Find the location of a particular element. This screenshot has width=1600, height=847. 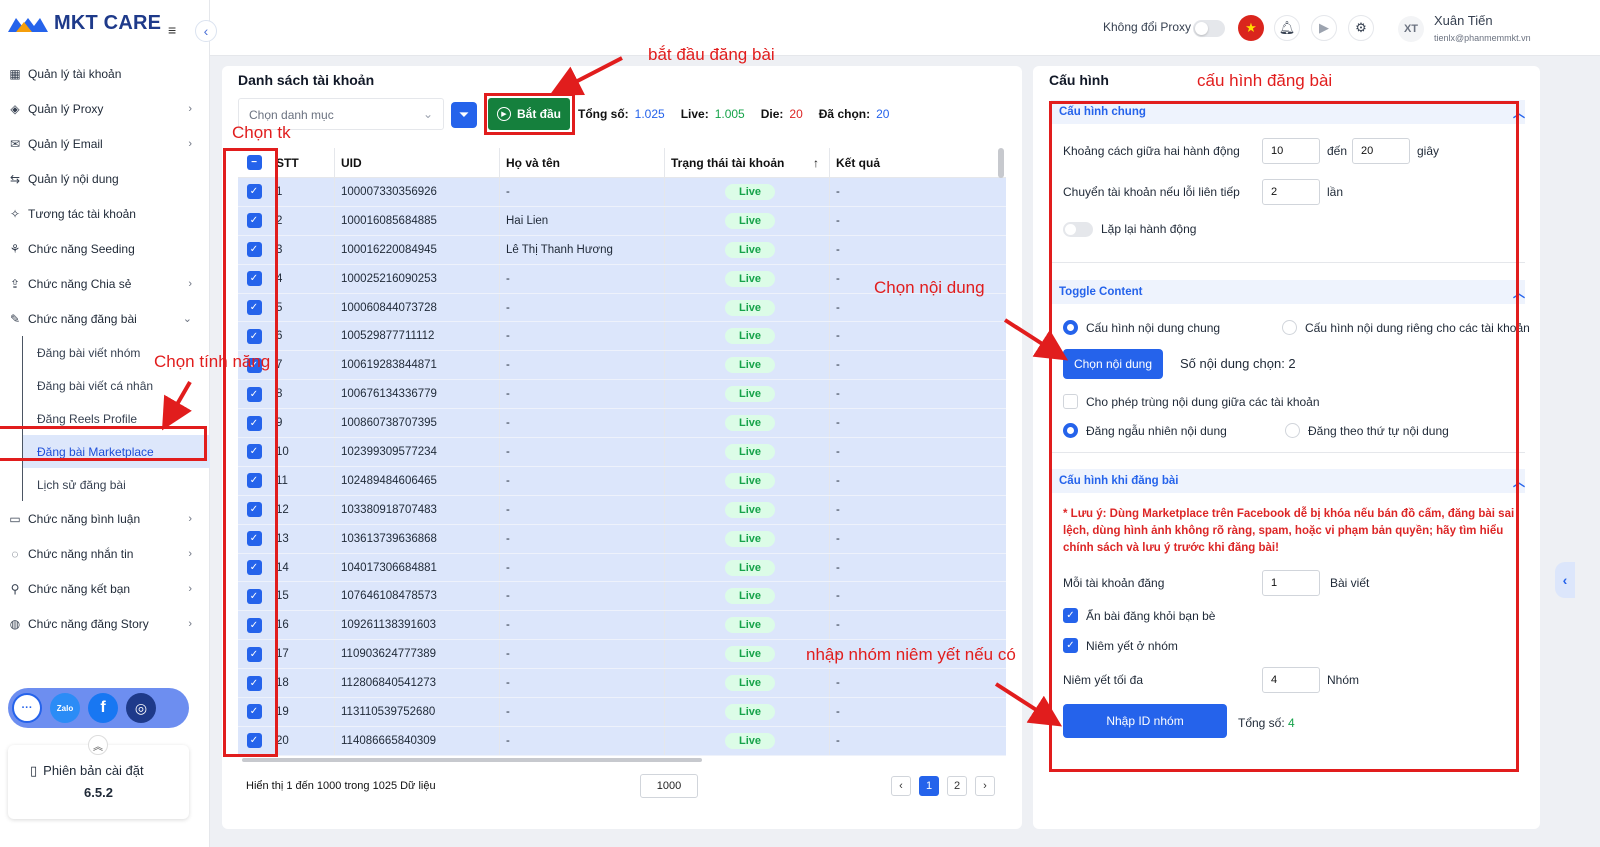

stat-live-label: Live: is located at coordinates (694, 114).